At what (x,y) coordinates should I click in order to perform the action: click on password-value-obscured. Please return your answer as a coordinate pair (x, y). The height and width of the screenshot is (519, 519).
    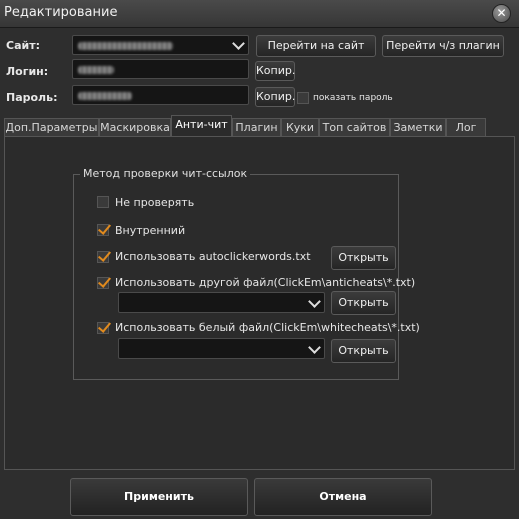
    Looking at the image, I should click on (105, 96).